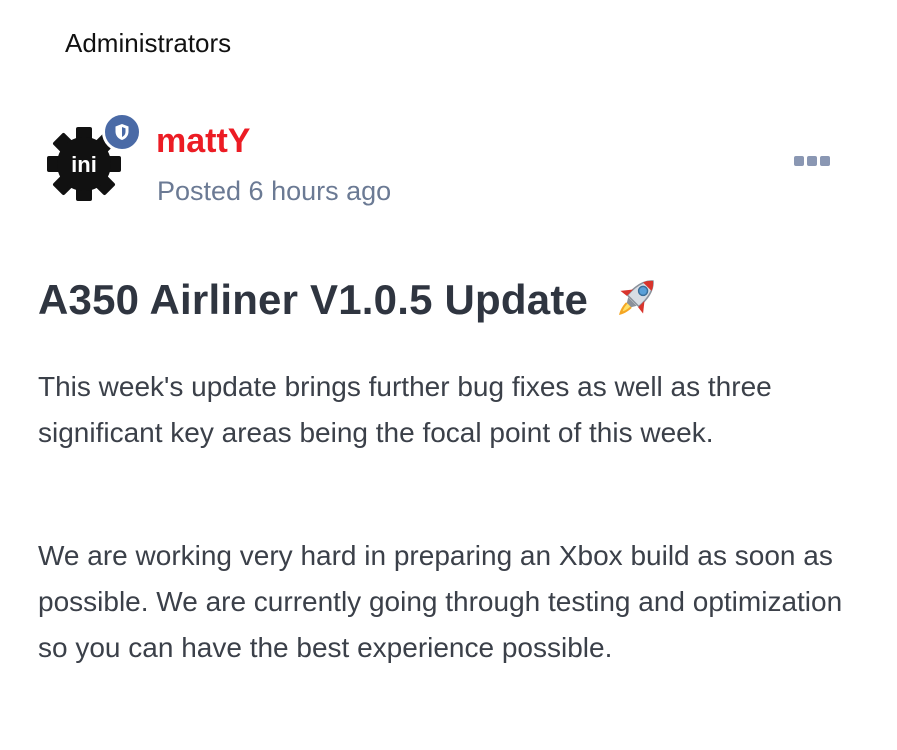  I want to click on rocket-icon, so click(636, 303).